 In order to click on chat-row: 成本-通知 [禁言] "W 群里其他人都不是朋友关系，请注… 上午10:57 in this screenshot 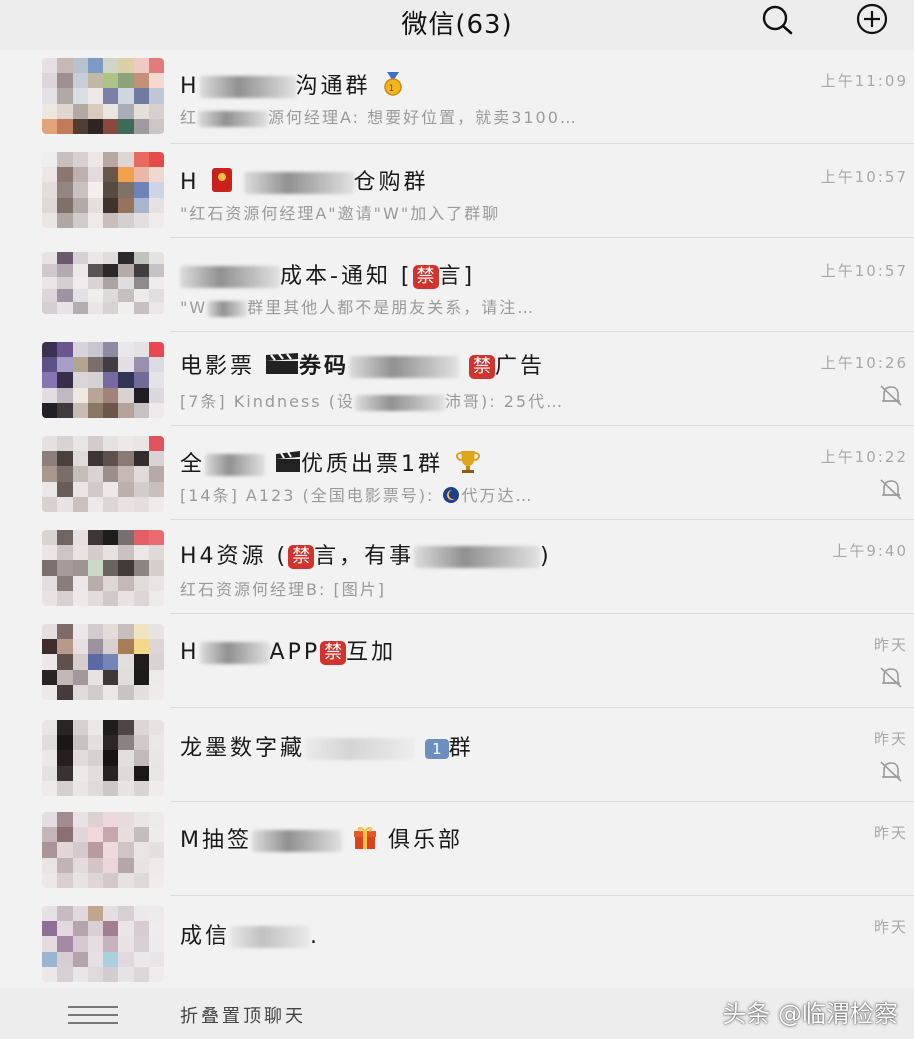, I will do `click(457, 285)`.